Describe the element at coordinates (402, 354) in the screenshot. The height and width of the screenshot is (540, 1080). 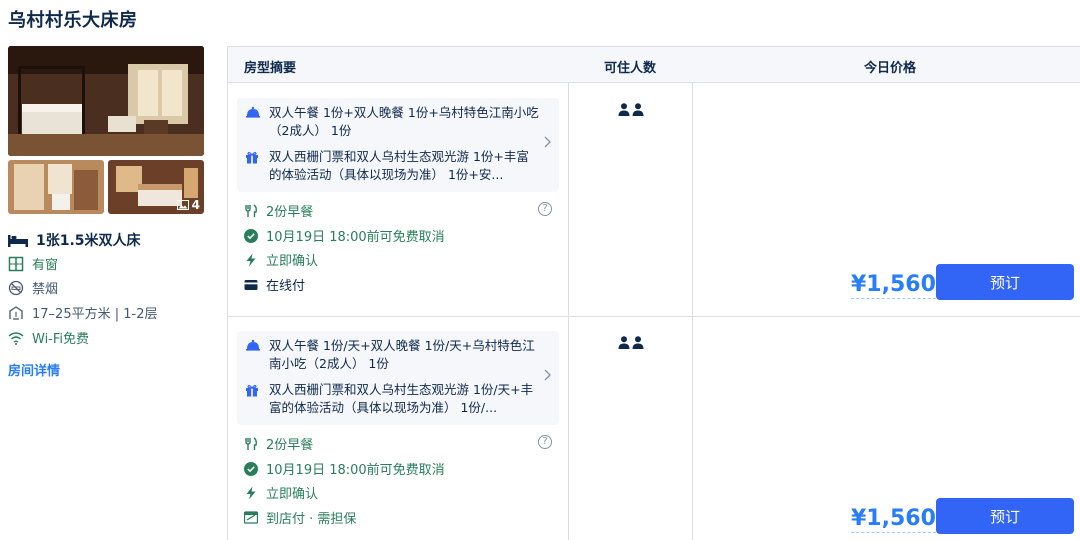
I see `package-meal-text: 双人午餐 1份/天+双人晚餐 1份/天+乌村特色江南小吃（2成人） 1份` at that location.